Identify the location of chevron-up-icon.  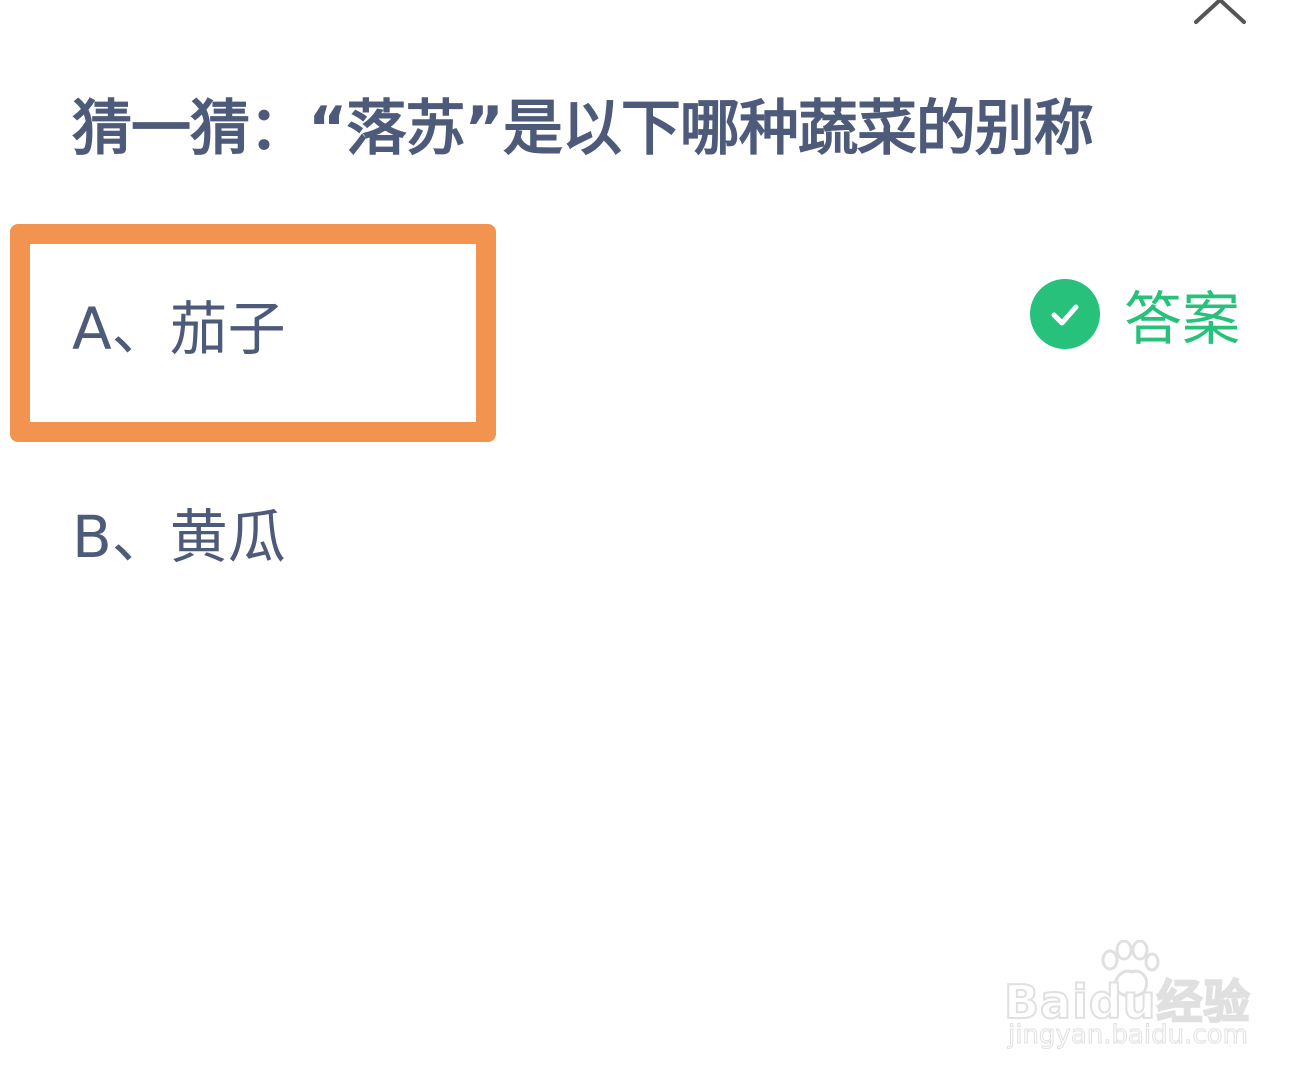
(1220, 12).